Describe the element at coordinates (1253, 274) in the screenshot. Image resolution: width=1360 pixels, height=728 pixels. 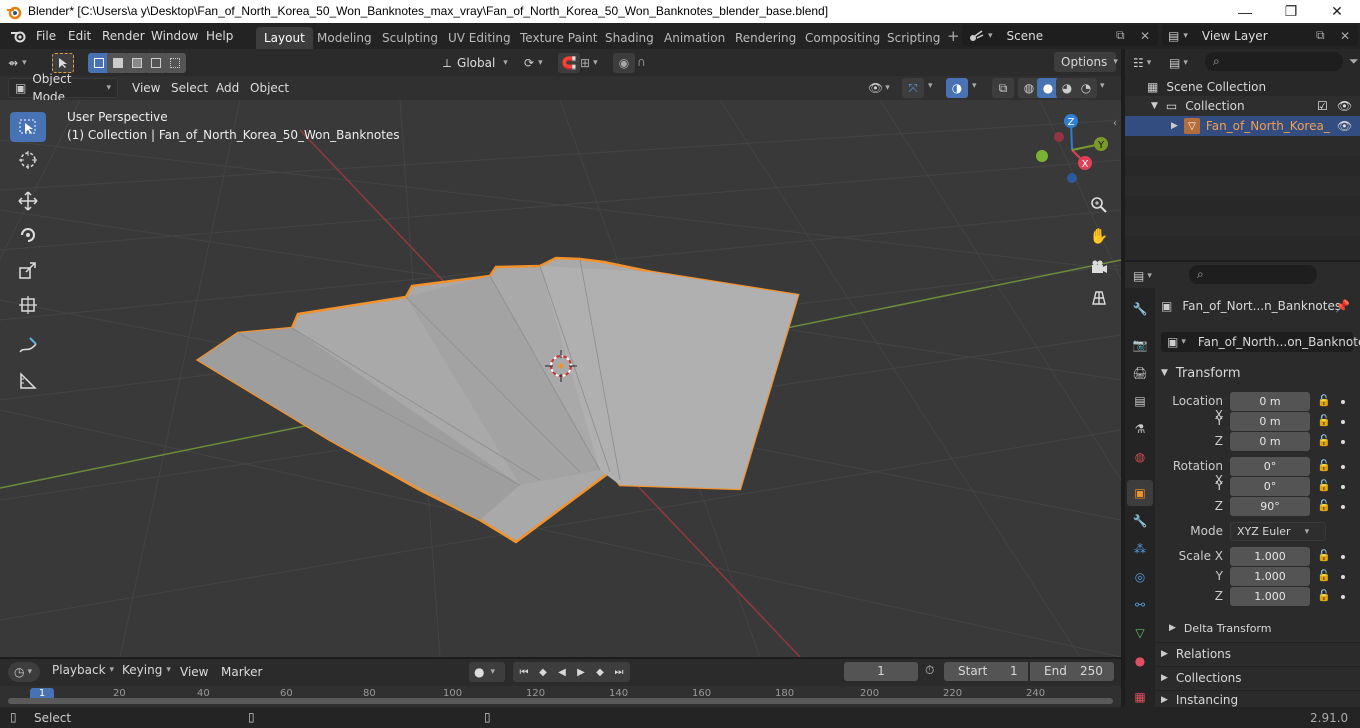
I see `properties-search-input: ⌕` at that location.